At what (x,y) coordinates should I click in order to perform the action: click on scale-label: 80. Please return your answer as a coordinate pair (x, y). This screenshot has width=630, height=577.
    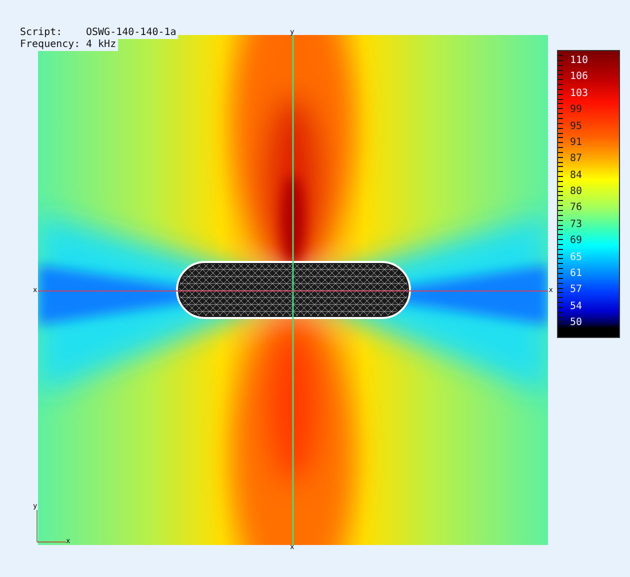
    Looking at the image, I should click on (577, 191).